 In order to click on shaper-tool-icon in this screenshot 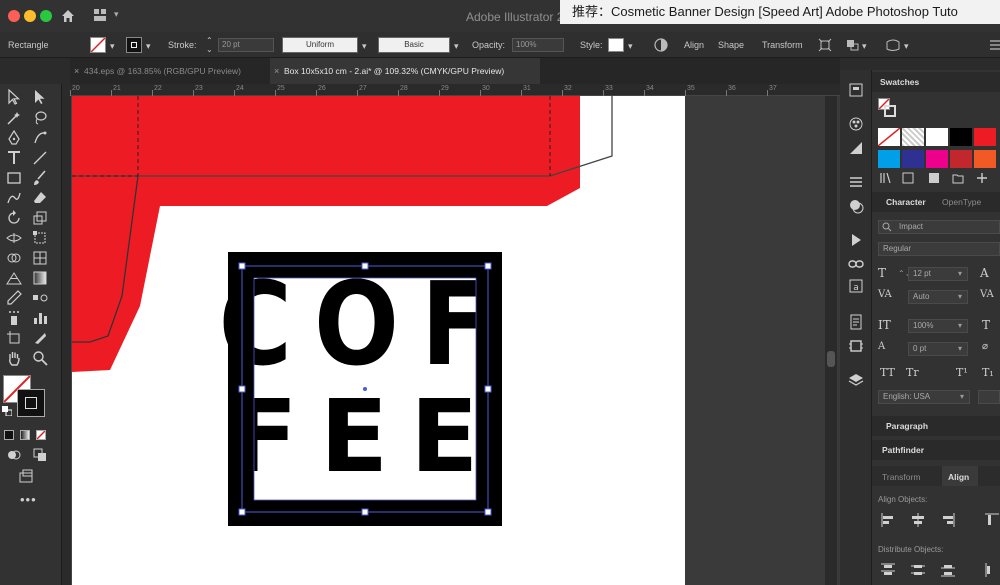, I will do `click(14, 198)`.